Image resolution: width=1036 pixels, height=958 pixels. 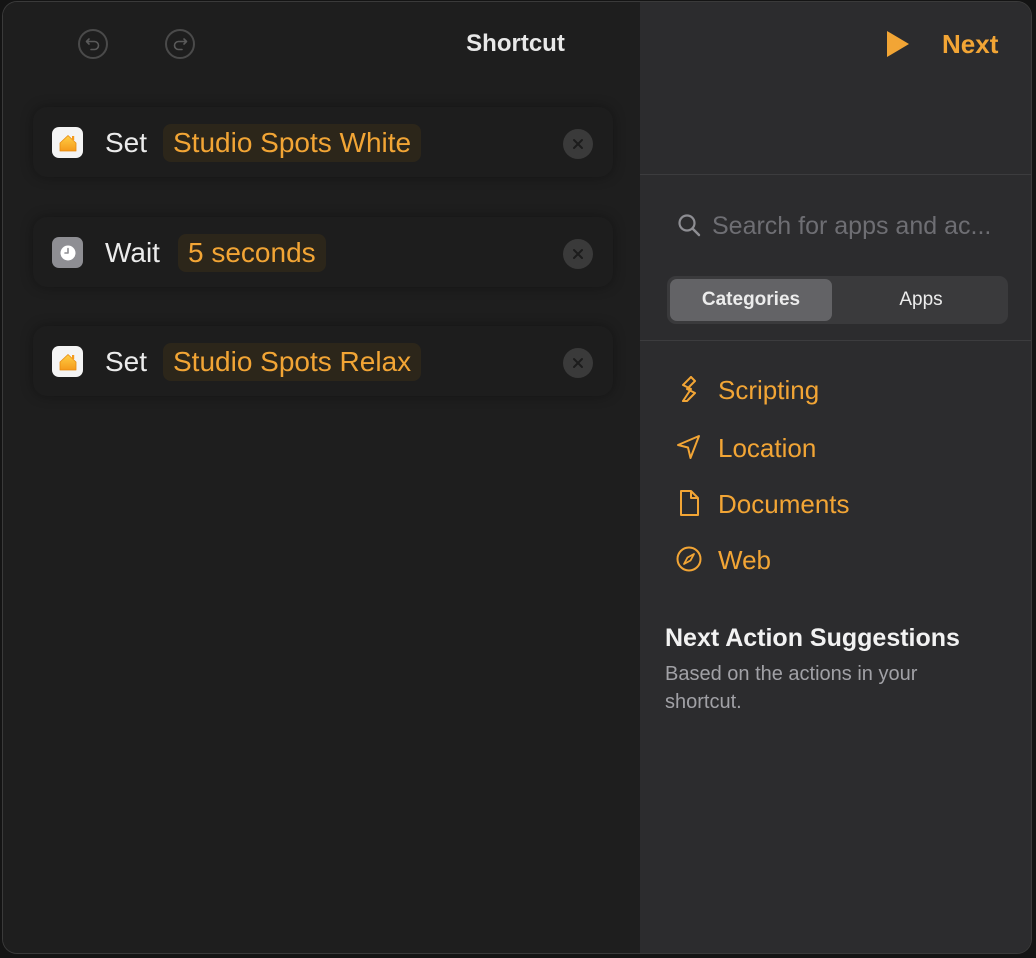 I want to click on tab-categories: Categories, so click(x=751, y=300).